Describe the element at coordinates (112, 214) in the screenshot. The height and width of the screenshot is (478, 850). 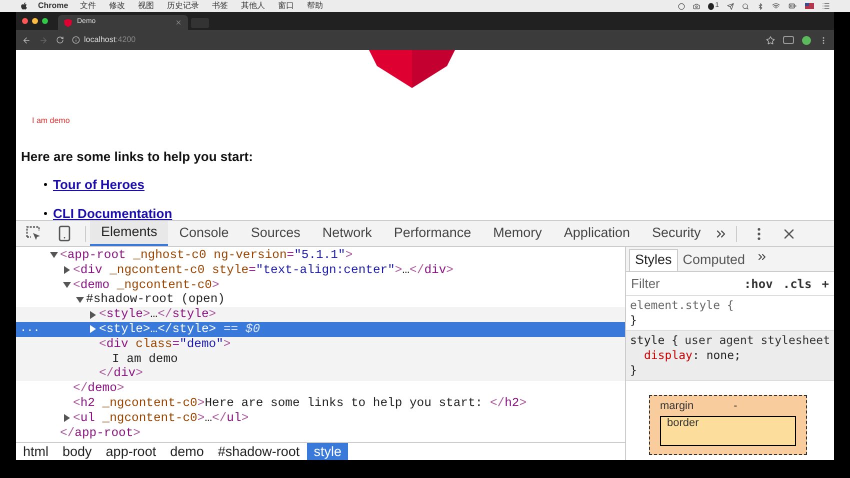
I see `link: CLI Documentation` at that location.